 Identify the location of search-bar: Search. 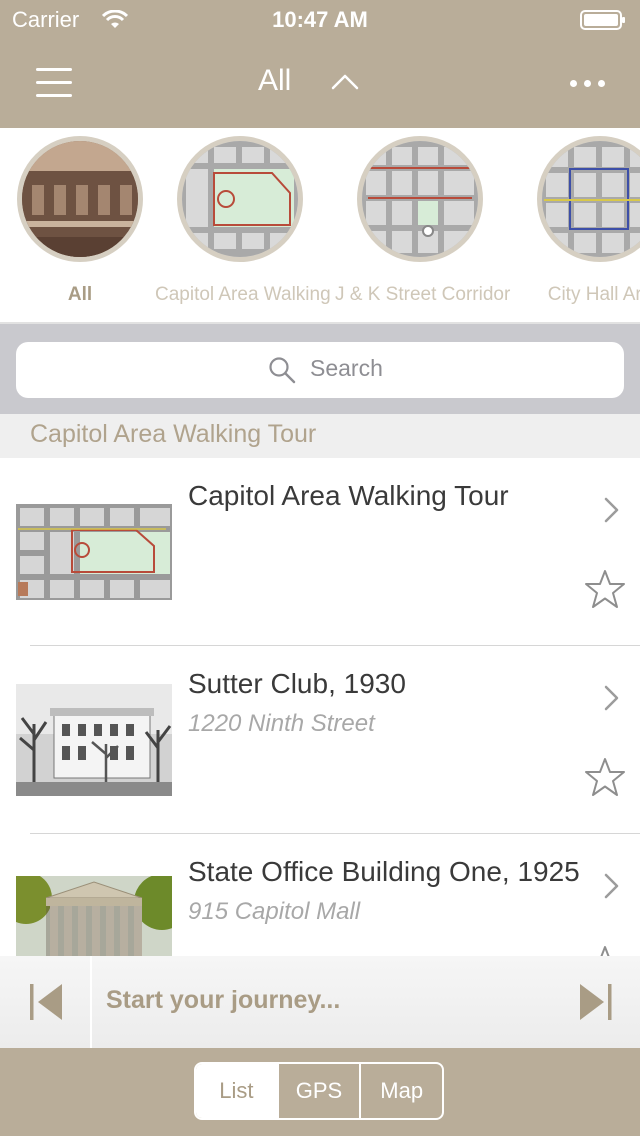
(320, 369).